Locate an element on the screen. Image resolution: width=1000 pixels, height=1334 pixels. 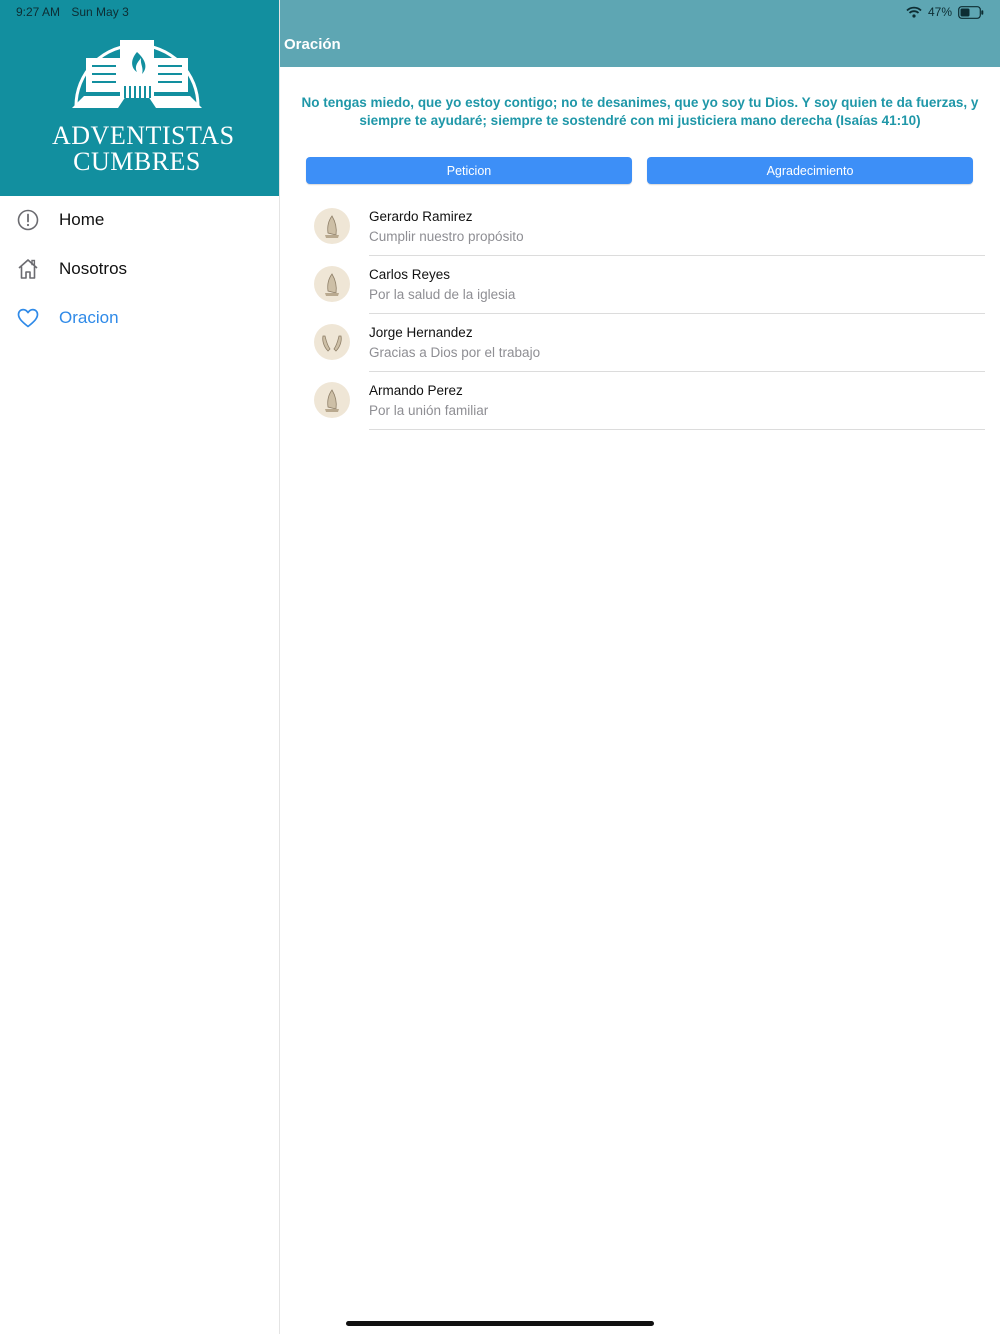
request-message: Gracias a Dios por el trabajo is located at coordinates (455, 352).